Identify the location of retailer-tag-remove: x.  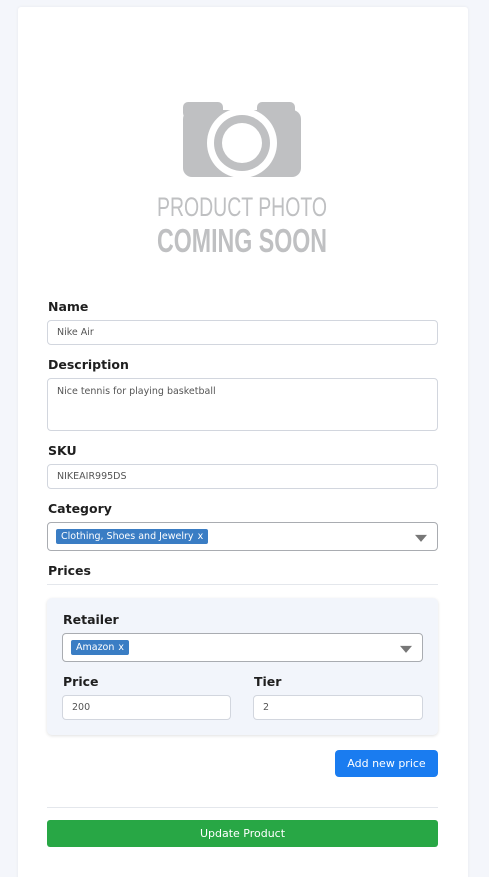
(121, 647).